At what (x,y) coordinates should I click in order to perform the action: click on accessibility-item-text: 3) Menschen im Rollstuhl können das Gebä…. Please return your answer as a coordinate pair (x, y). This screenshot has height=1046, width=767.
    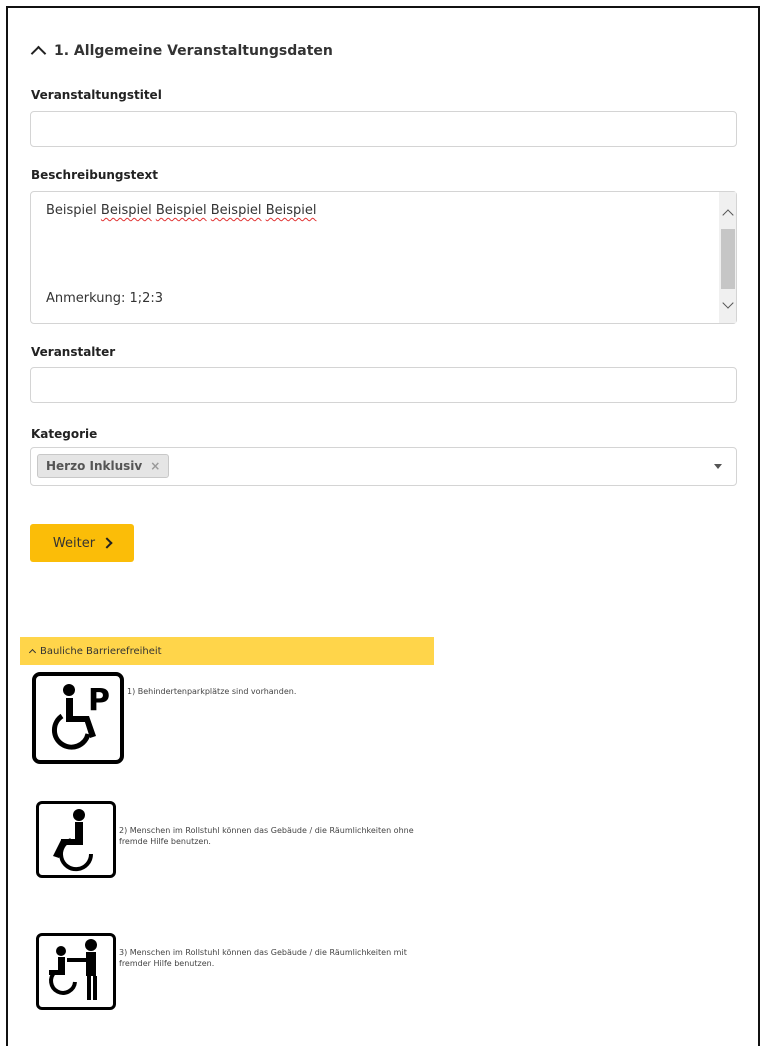
    Looking at the image, I should click on (263, 958).